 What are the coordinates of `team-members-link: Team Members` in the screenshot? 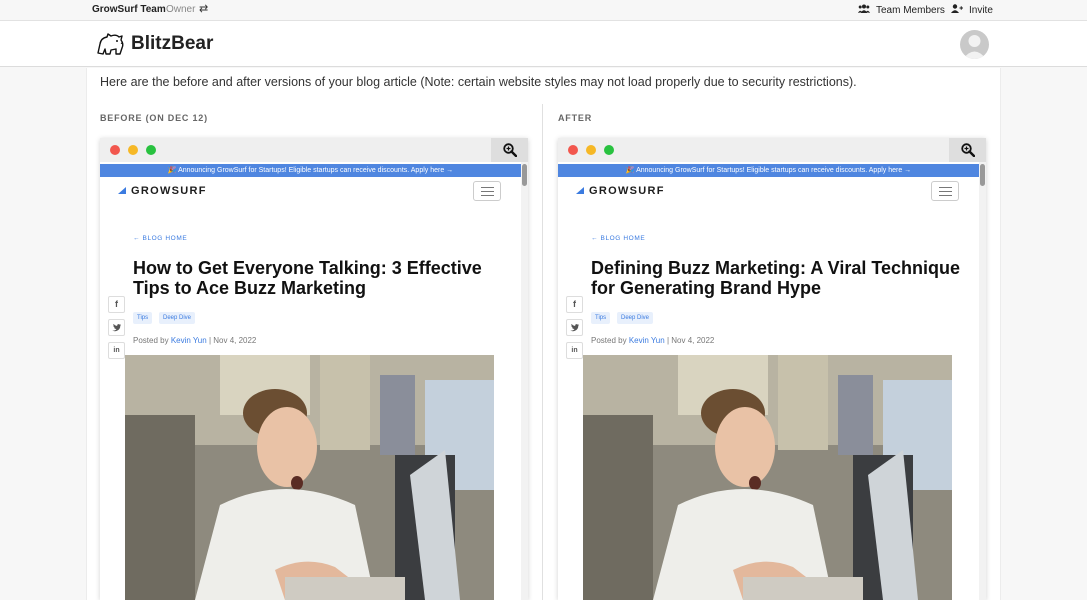 It's located at (901, 10).